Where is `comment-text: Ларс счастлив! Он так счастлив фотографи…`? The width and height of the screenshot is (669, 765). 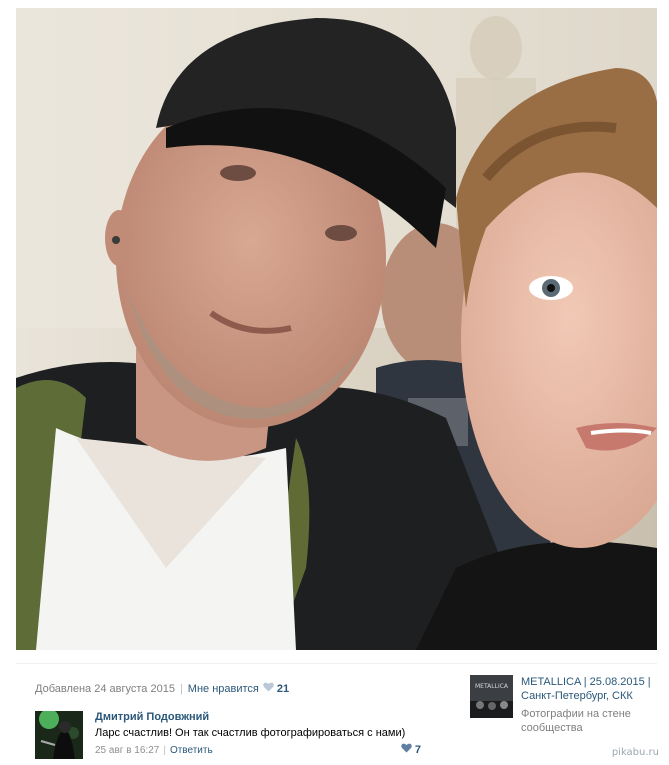 comment-text: Ларс счастлив! Он так счастлив фотографи… is located at coordinates (250, 733).